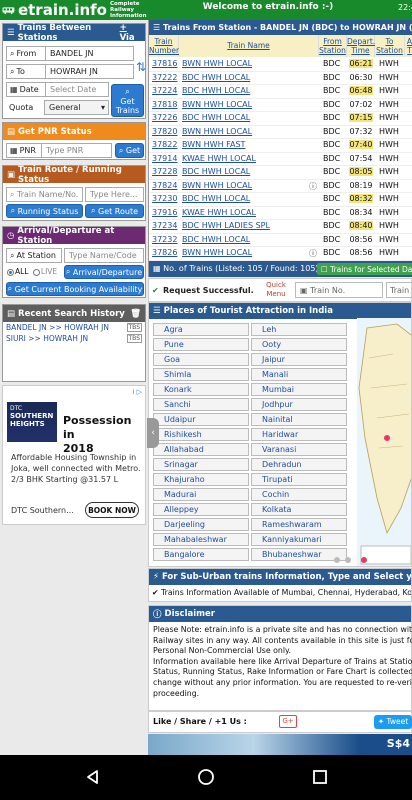 The image size is (412, 800). Describe the element at coordinates (127, 100) in the screenshot. I see `get-trains-button: ⌕ Get Trains` at that location.